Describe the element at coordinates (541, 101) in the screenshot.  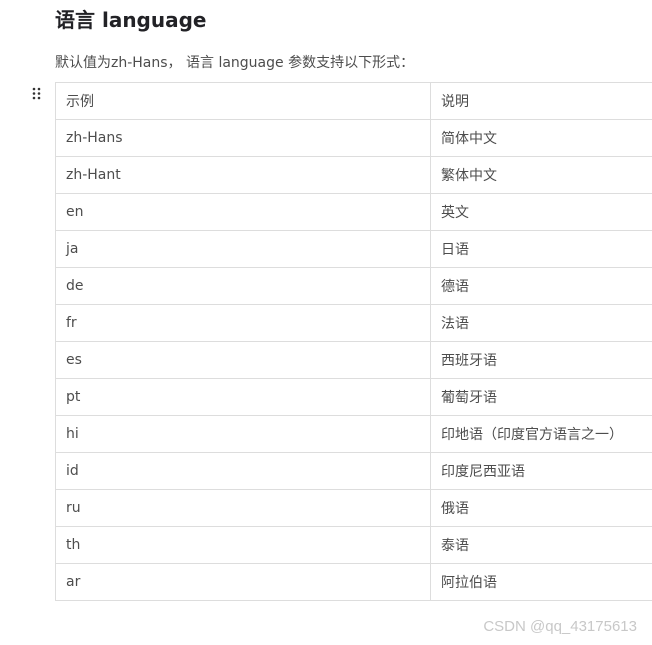
I see `header-description: 说明` at that location.